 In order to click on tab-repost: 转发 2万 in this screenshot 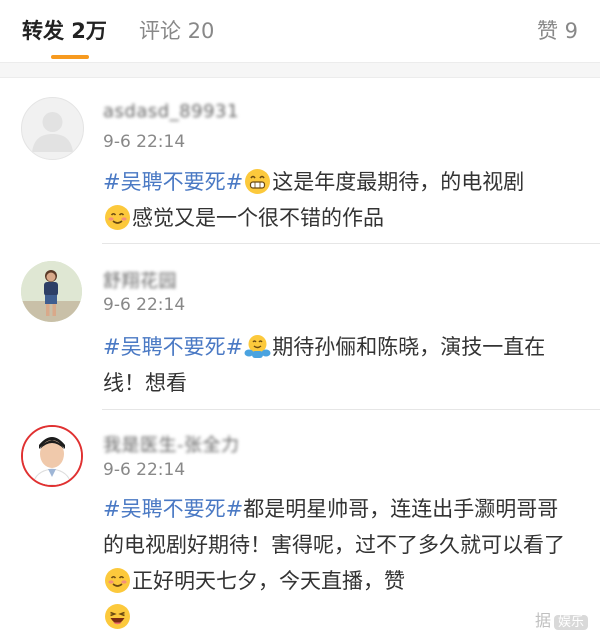, I will do `click(64, 31)`.